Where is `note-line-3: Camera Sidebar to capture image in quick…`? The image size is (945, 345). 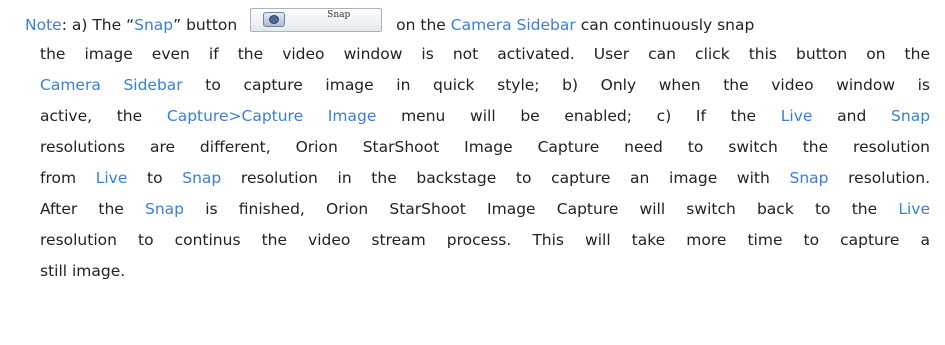 note-line-3: Camera Sidebar to capture image in quick… is located at coordinates (485, 85).